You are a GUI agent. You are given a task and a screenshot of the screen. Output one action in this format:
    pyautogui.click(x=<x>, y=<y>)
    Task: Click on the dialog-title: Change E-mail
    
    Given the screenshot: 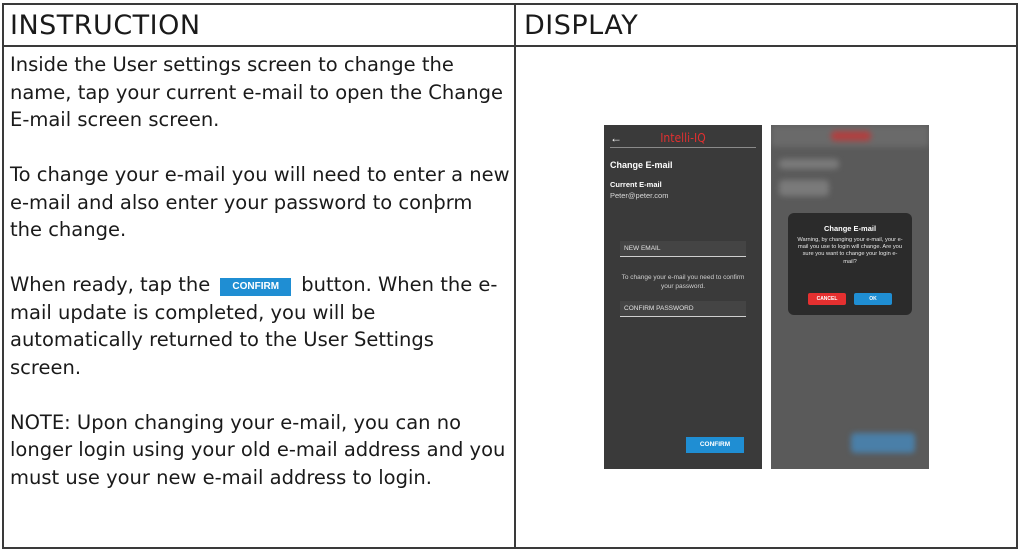 What is the action you would take?
    pyautogui.click(x=850, y=228)
    